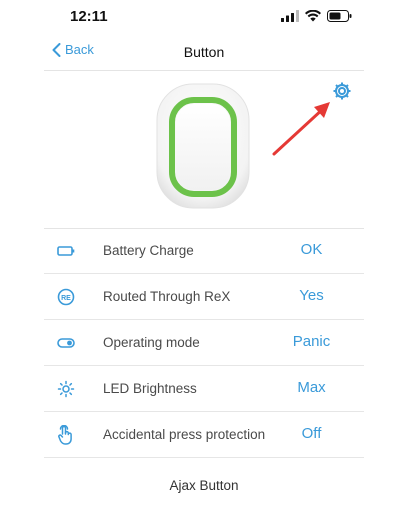 The height and width of the screenshot is (520, 406). I want to click on row-value: Off, so click(311, 433).